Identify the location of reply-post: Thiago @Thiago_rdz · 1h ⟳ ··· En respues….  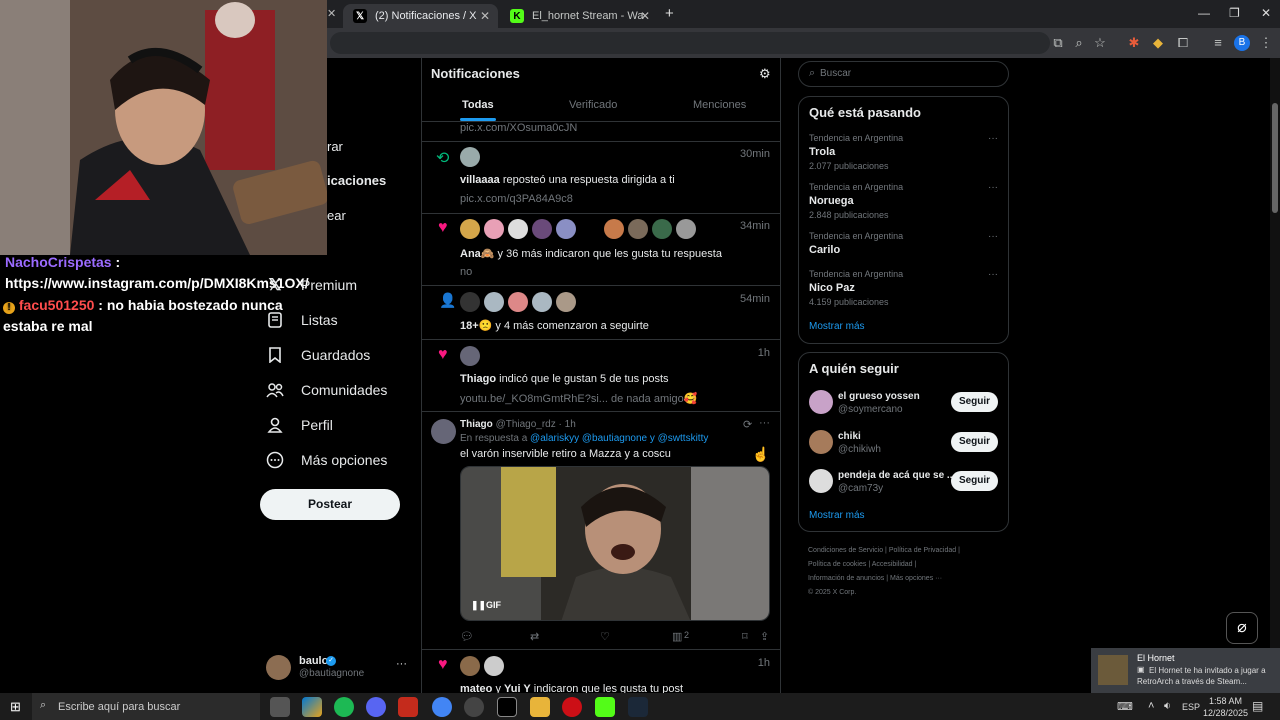
(601, 531).